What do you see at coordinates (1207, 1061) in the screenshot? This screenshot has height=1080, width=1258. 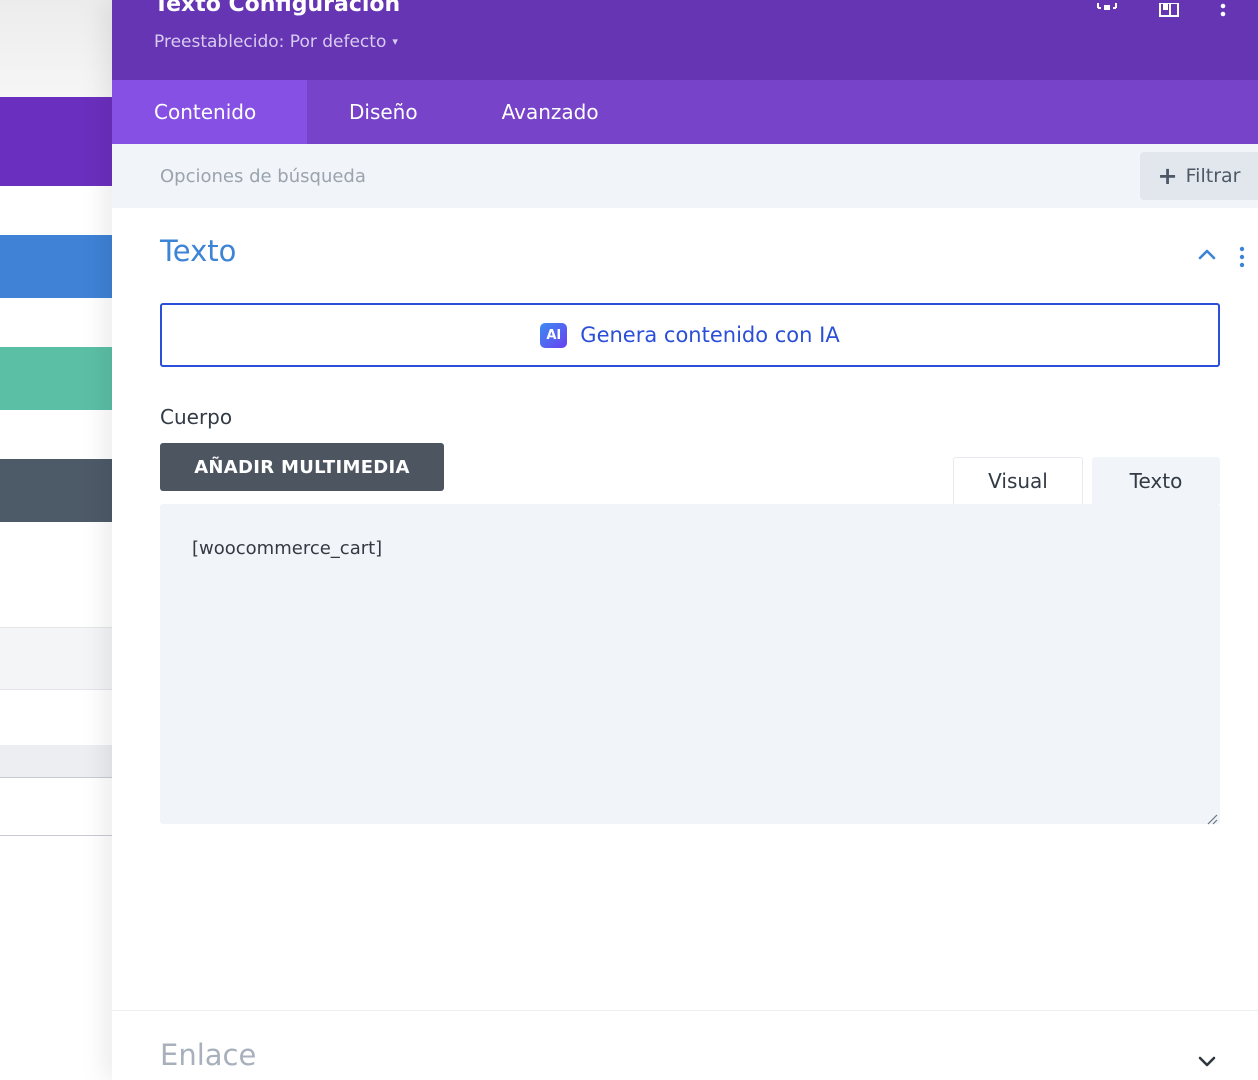 I see `chevron-down-icon` at bounding box center [1207, 1061].